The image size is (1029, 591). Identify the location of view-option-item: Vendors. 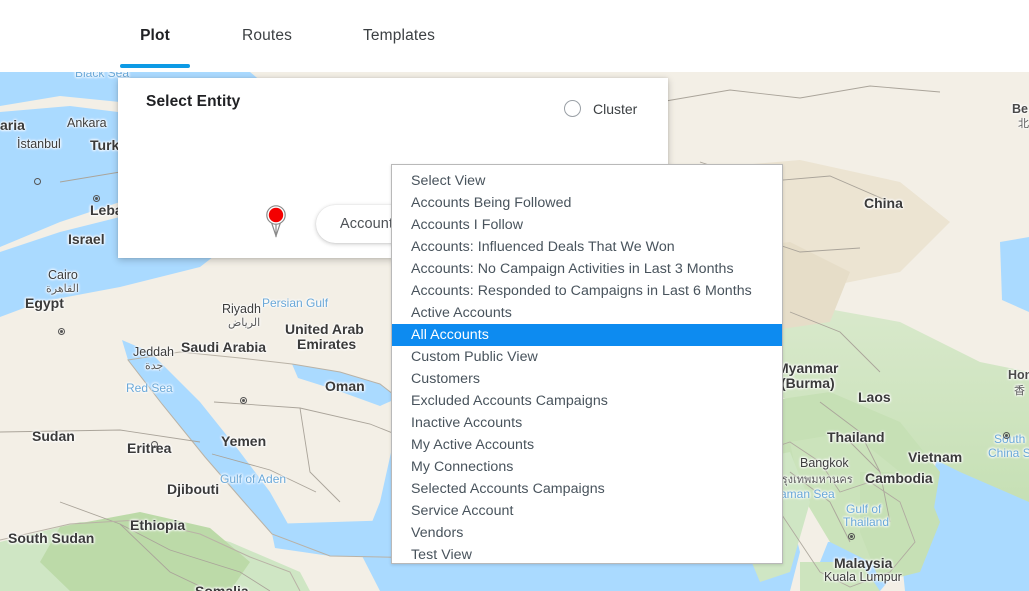
(587, 533).